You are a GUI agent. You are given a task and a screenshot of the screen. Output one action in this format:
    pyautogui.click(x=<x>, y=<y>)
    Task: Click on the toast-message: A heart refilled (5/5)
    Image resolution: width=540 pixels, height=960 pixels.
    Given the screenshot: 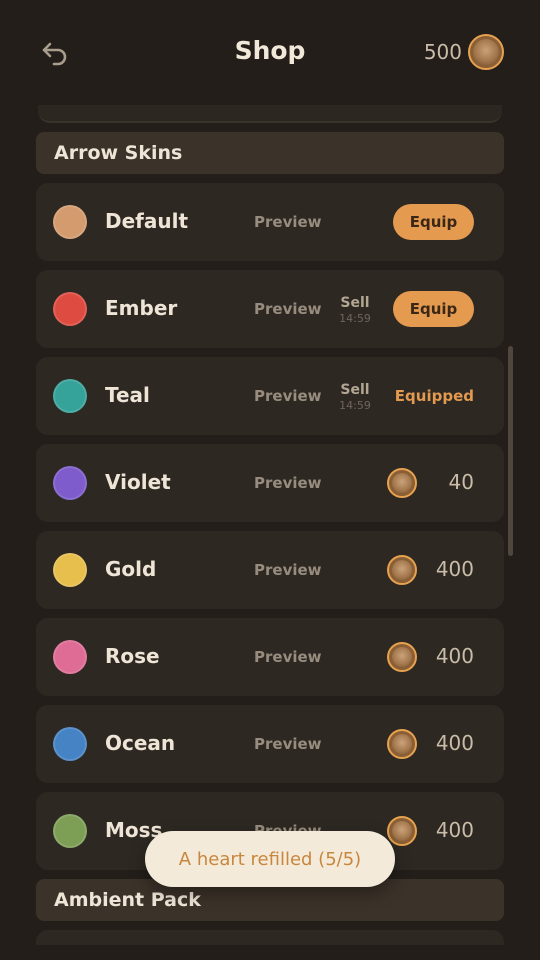 What is the action you would take?
    pyautogui.click(x=270, y=859)
    